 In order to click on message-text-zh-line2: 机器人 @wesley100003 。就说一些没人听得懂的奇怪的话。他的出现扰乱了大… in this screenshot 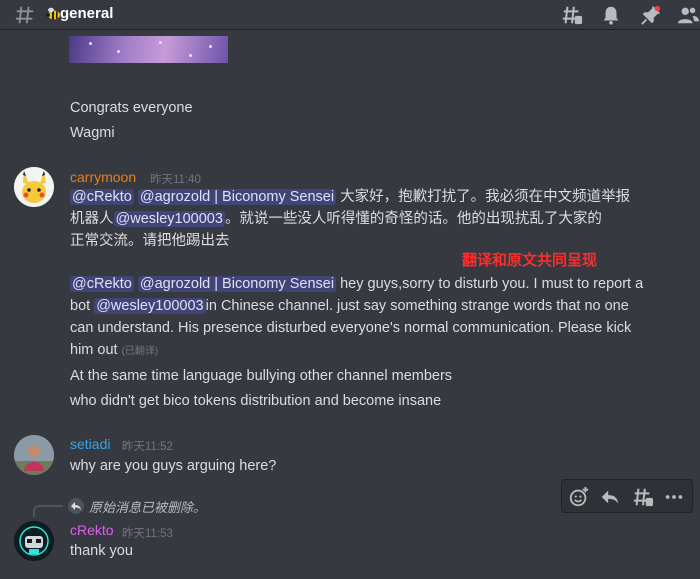, I will do `click(336, 219)`.